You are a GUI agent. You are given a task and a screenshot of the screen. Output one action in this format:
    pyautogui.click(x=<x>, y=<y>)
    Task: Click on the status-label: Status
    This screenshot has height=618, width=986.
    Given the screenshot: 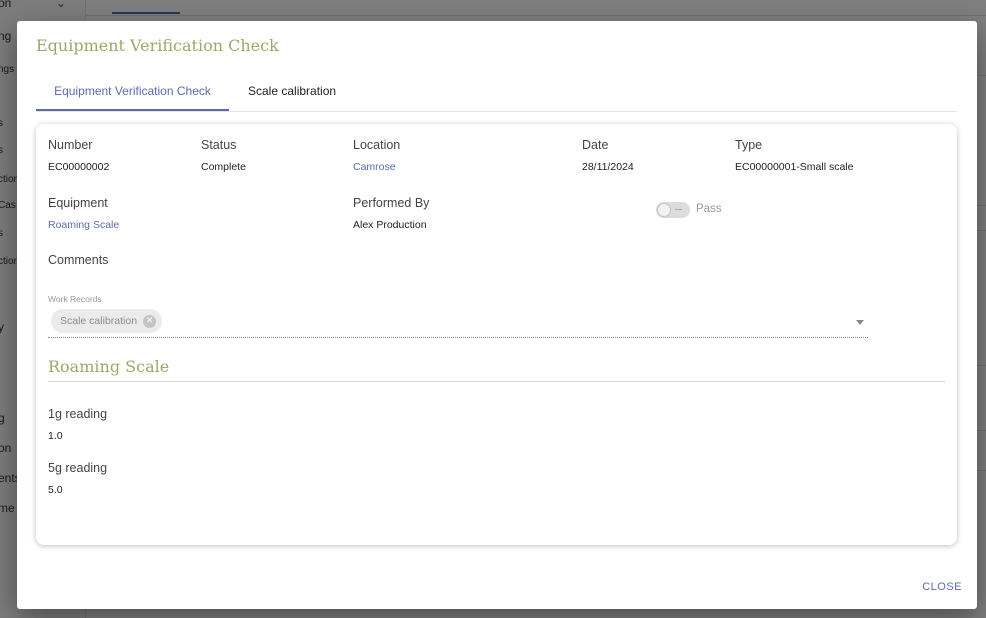 What is the action you would take?
    pyautogui.click(x=219, y=145)
    